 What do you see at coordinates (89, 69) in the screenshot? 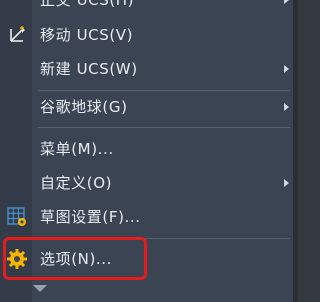
I see `menu-item-label: 新建 UCS(W)` at bounding box center [89, 69].